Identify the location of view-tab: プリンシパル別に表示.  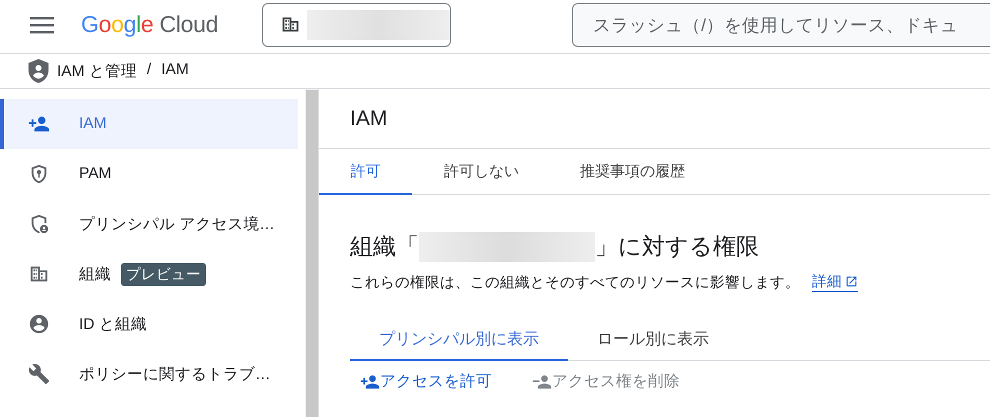
(459, 340).